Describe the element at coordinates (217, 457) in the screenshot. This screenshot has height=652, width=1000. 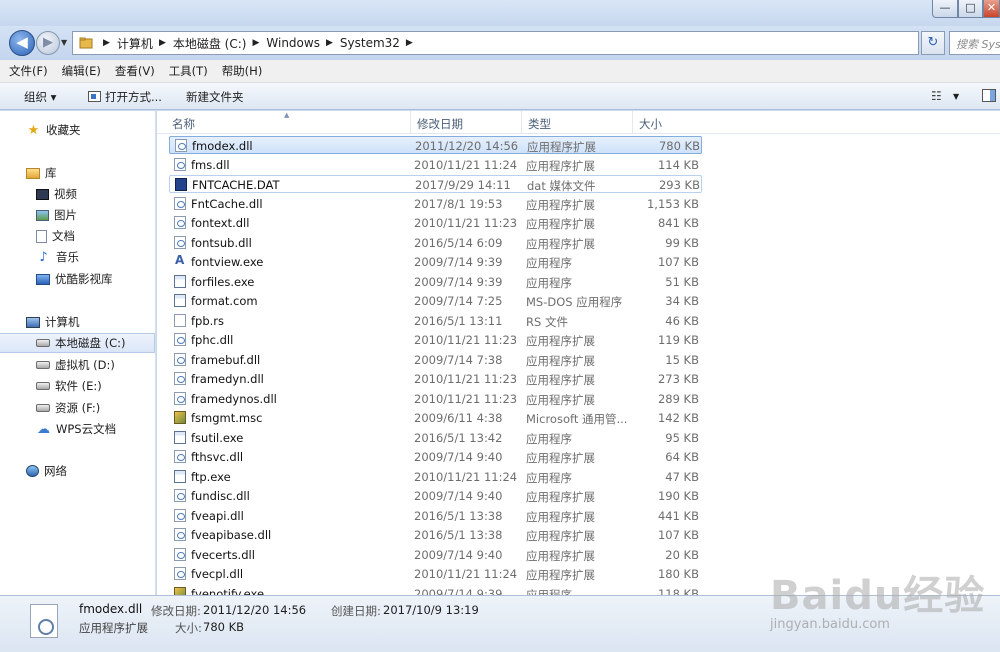
I see `file-name: fthsvc.dll` at that location.